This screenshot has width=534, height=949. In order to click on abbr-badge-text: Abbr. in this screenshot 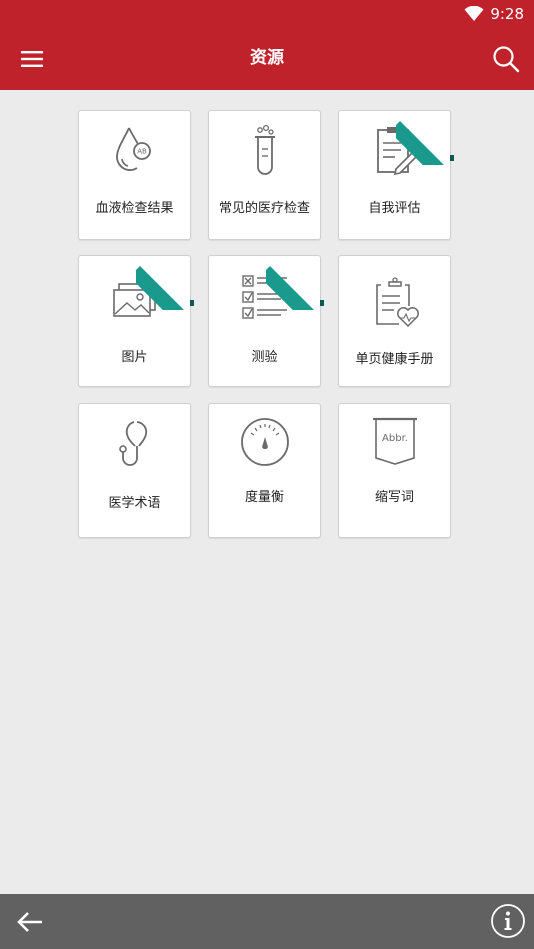, I will do `click(395, 438)`.